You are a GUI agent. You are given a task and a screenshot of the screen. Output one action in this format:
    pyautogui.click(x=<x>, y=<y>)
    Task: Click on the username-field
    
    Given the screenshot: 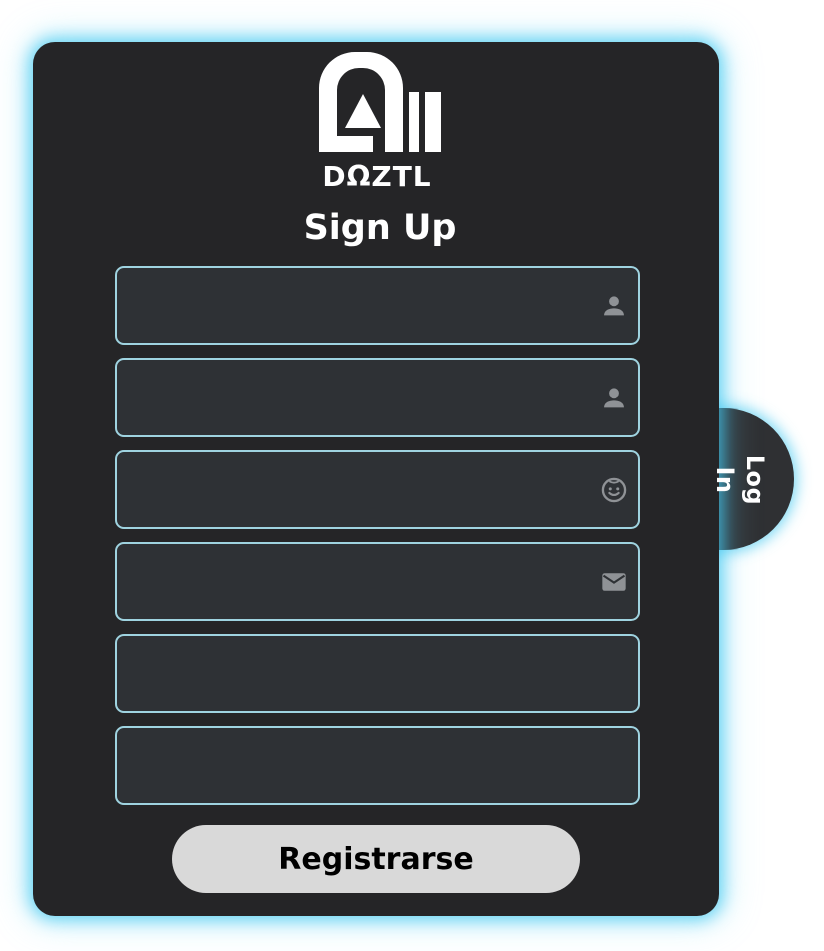 What is the action you would take?
    pyautogui.click(x=377, y=489)
    